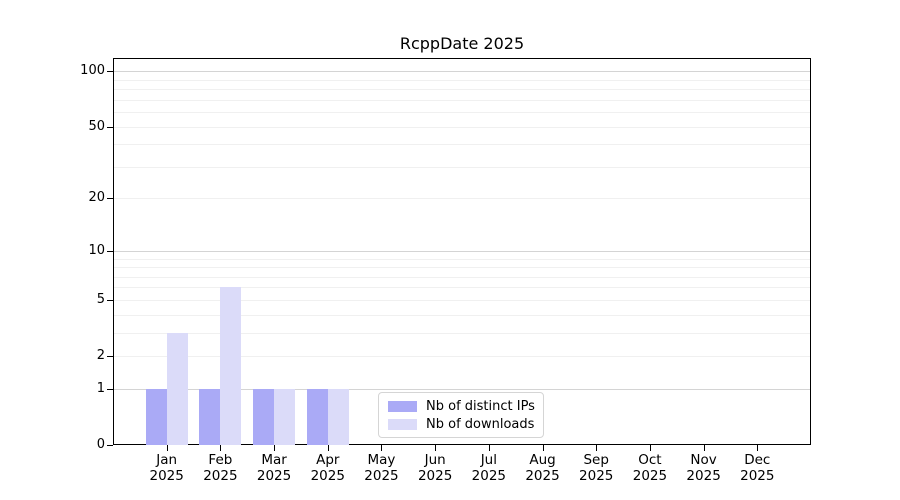 This screenshot has width=900, height=500. Describe the element at coordinates (461, 415) in the screenshot. I see `legend: Nb of distinct IPs Nb of downloads` at that location.